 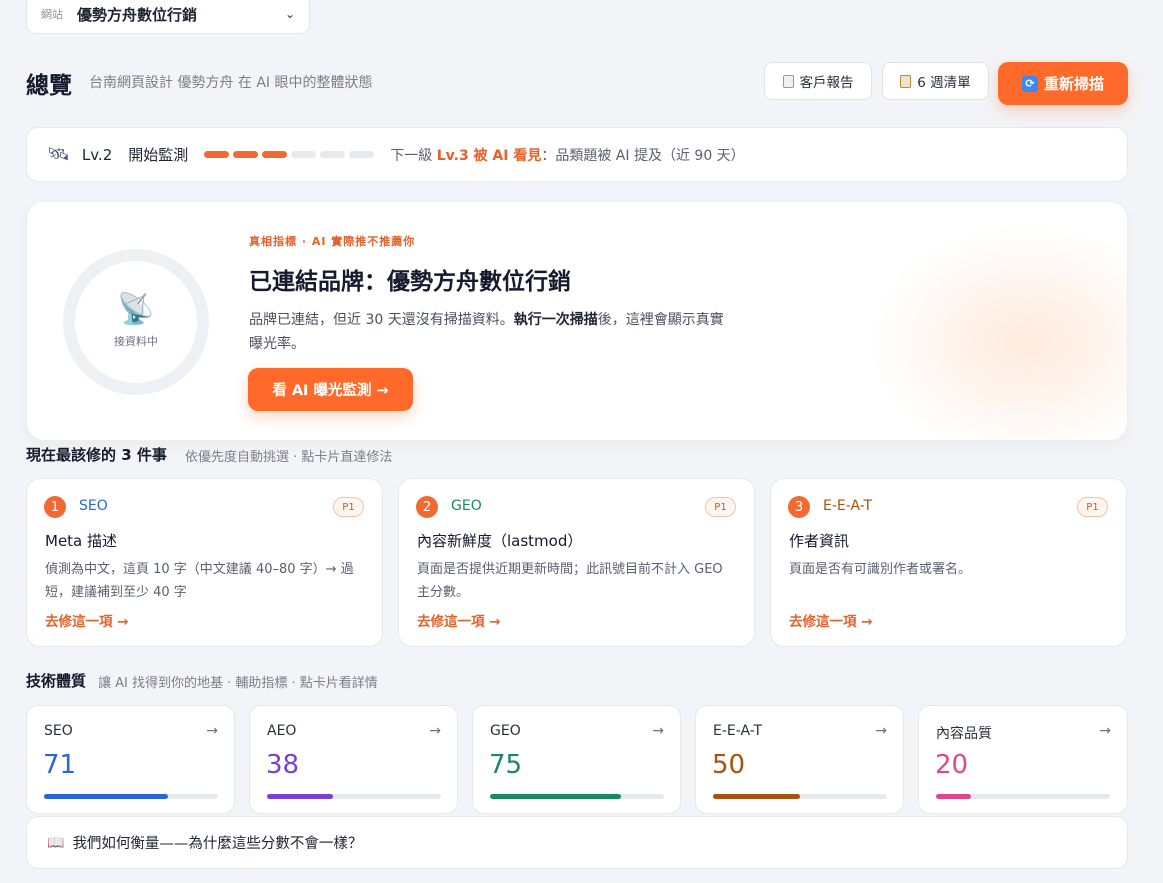 What do you see at coordinates (353, 759) in the screenshot?
I see `score-card-aeo: AEO → 38` at bounding box center [353, 759].